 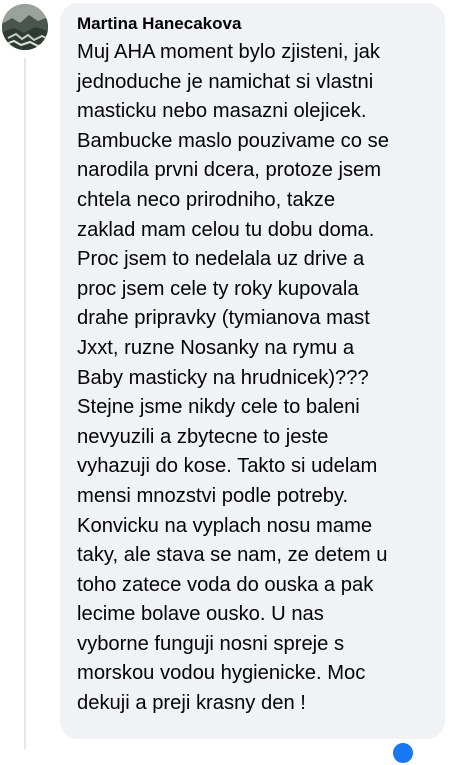 I want to click on comment-line: lecime bolave ousko. U nas, so click(x=200, y=614).